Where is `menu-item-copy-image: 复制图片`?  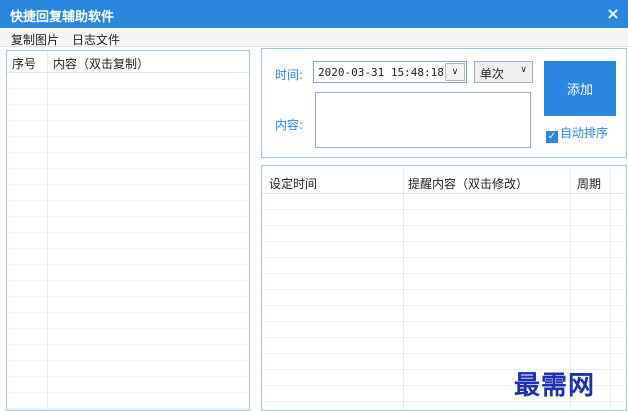 menu-item-copy-image: 复制图片 is located at coordinates (35, 39).